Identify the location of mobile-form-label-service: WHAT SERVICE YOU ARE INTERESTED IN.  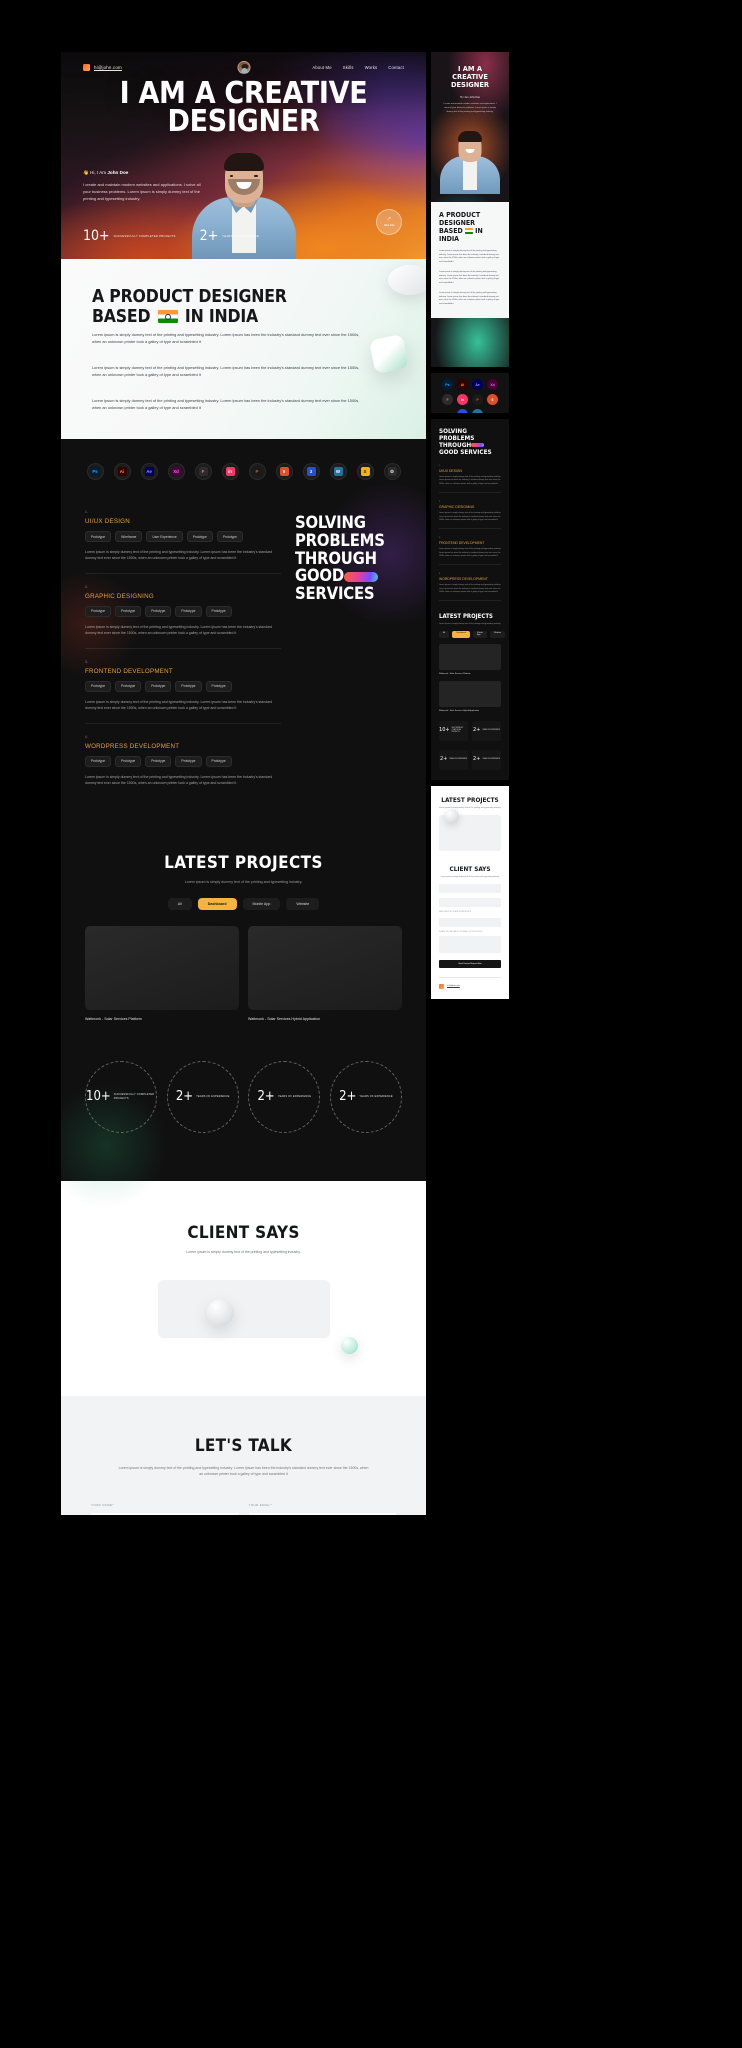
(455, 912).